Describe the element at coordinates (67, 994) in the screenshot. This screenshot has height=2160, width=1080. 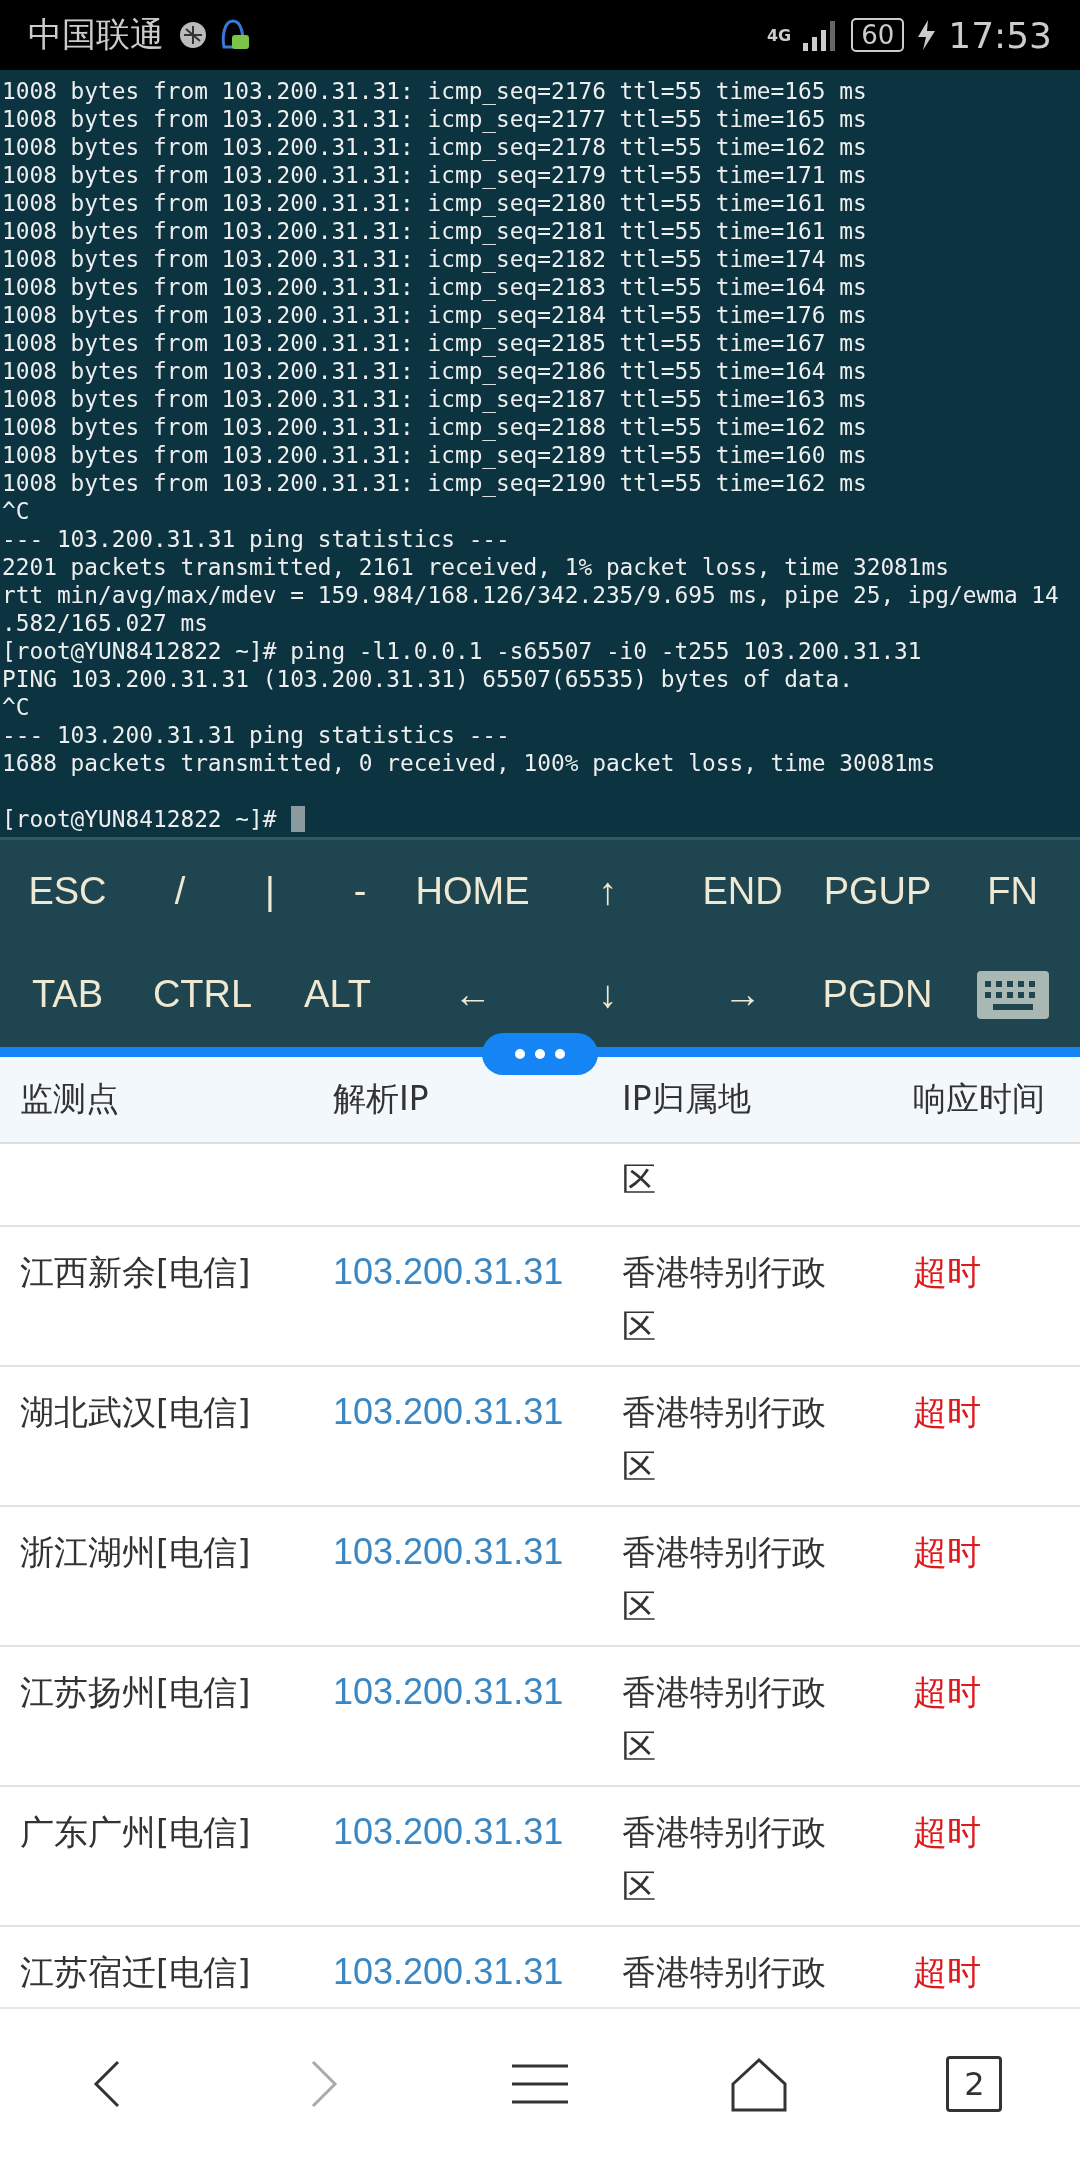
I see `key-button: TAB` at that location.